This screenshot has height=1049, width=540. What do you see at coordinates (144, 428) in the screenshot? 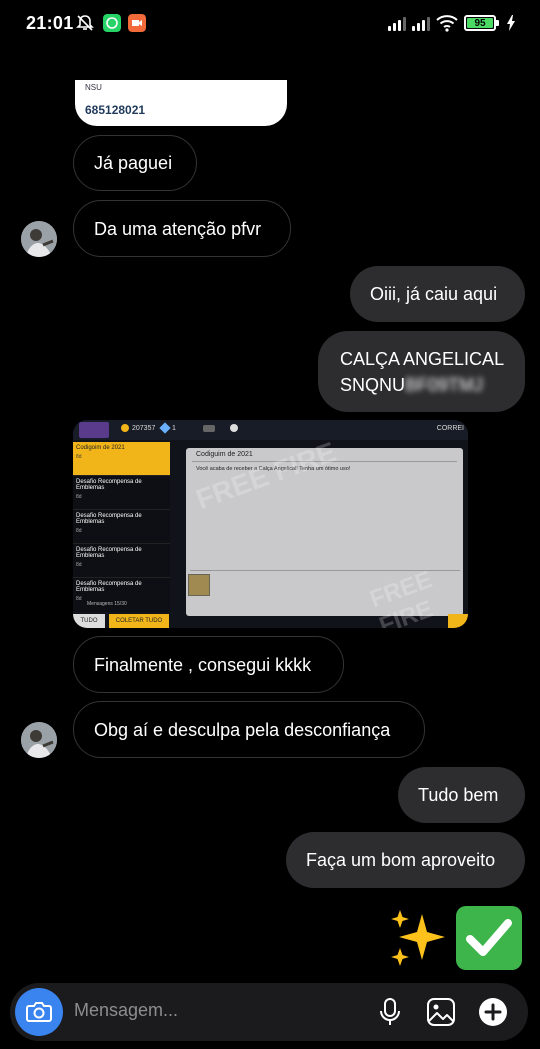
I see `coins-count: 207357` at bounding box center [144, 428].